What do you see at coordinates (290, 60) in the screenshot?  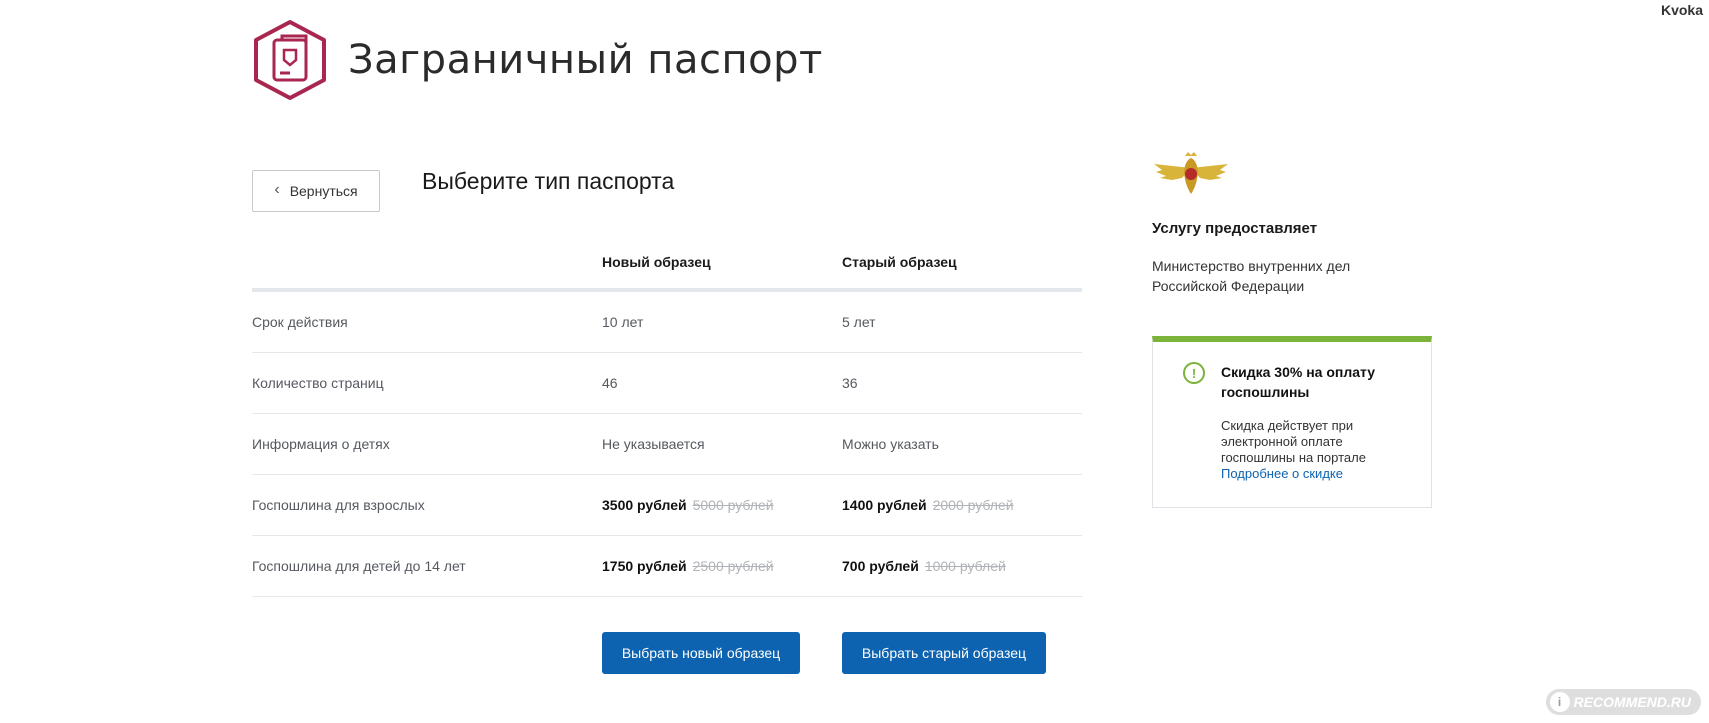 I see `passport-icon` at bounding box center [290, 60].